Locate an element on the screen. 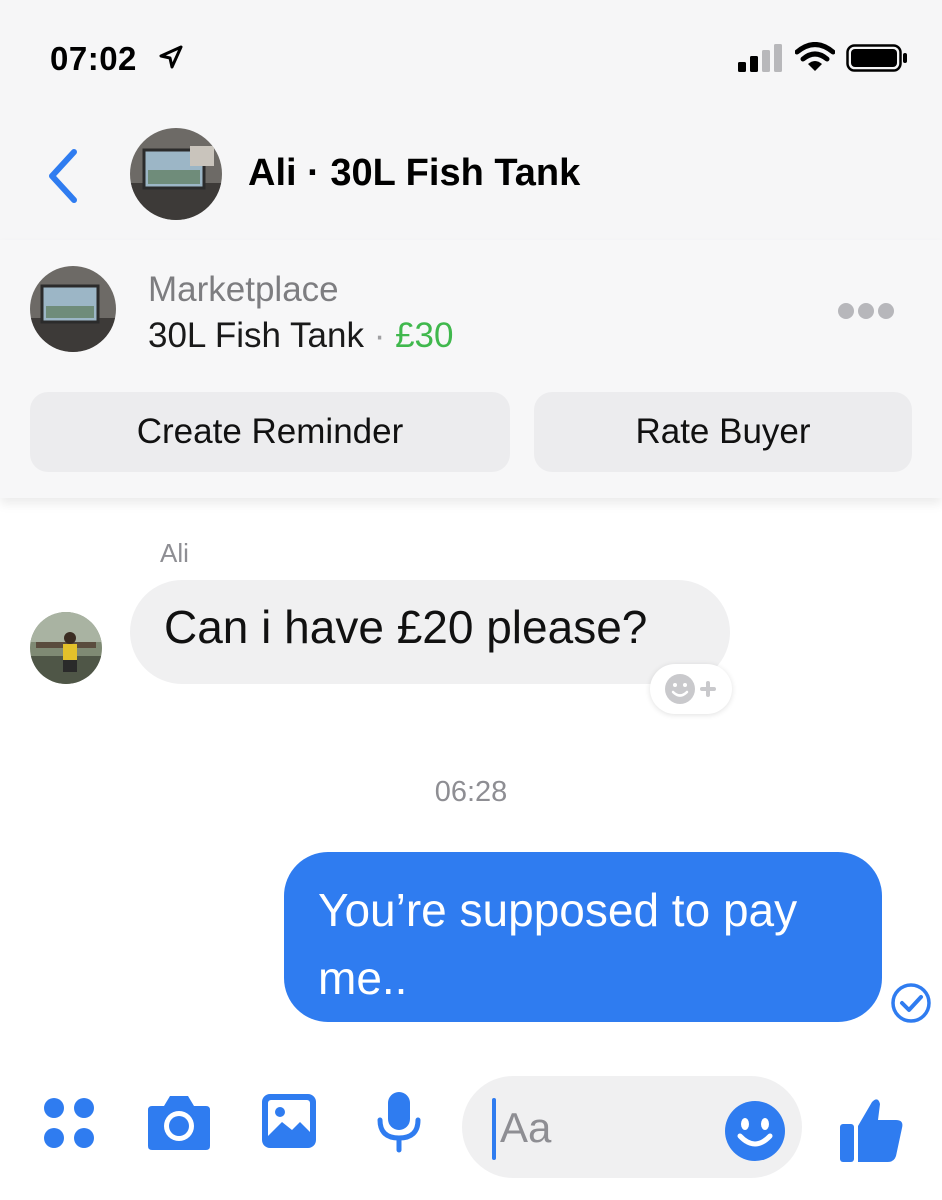  thumbs-up-icon is located at coordinates (871, 1130).